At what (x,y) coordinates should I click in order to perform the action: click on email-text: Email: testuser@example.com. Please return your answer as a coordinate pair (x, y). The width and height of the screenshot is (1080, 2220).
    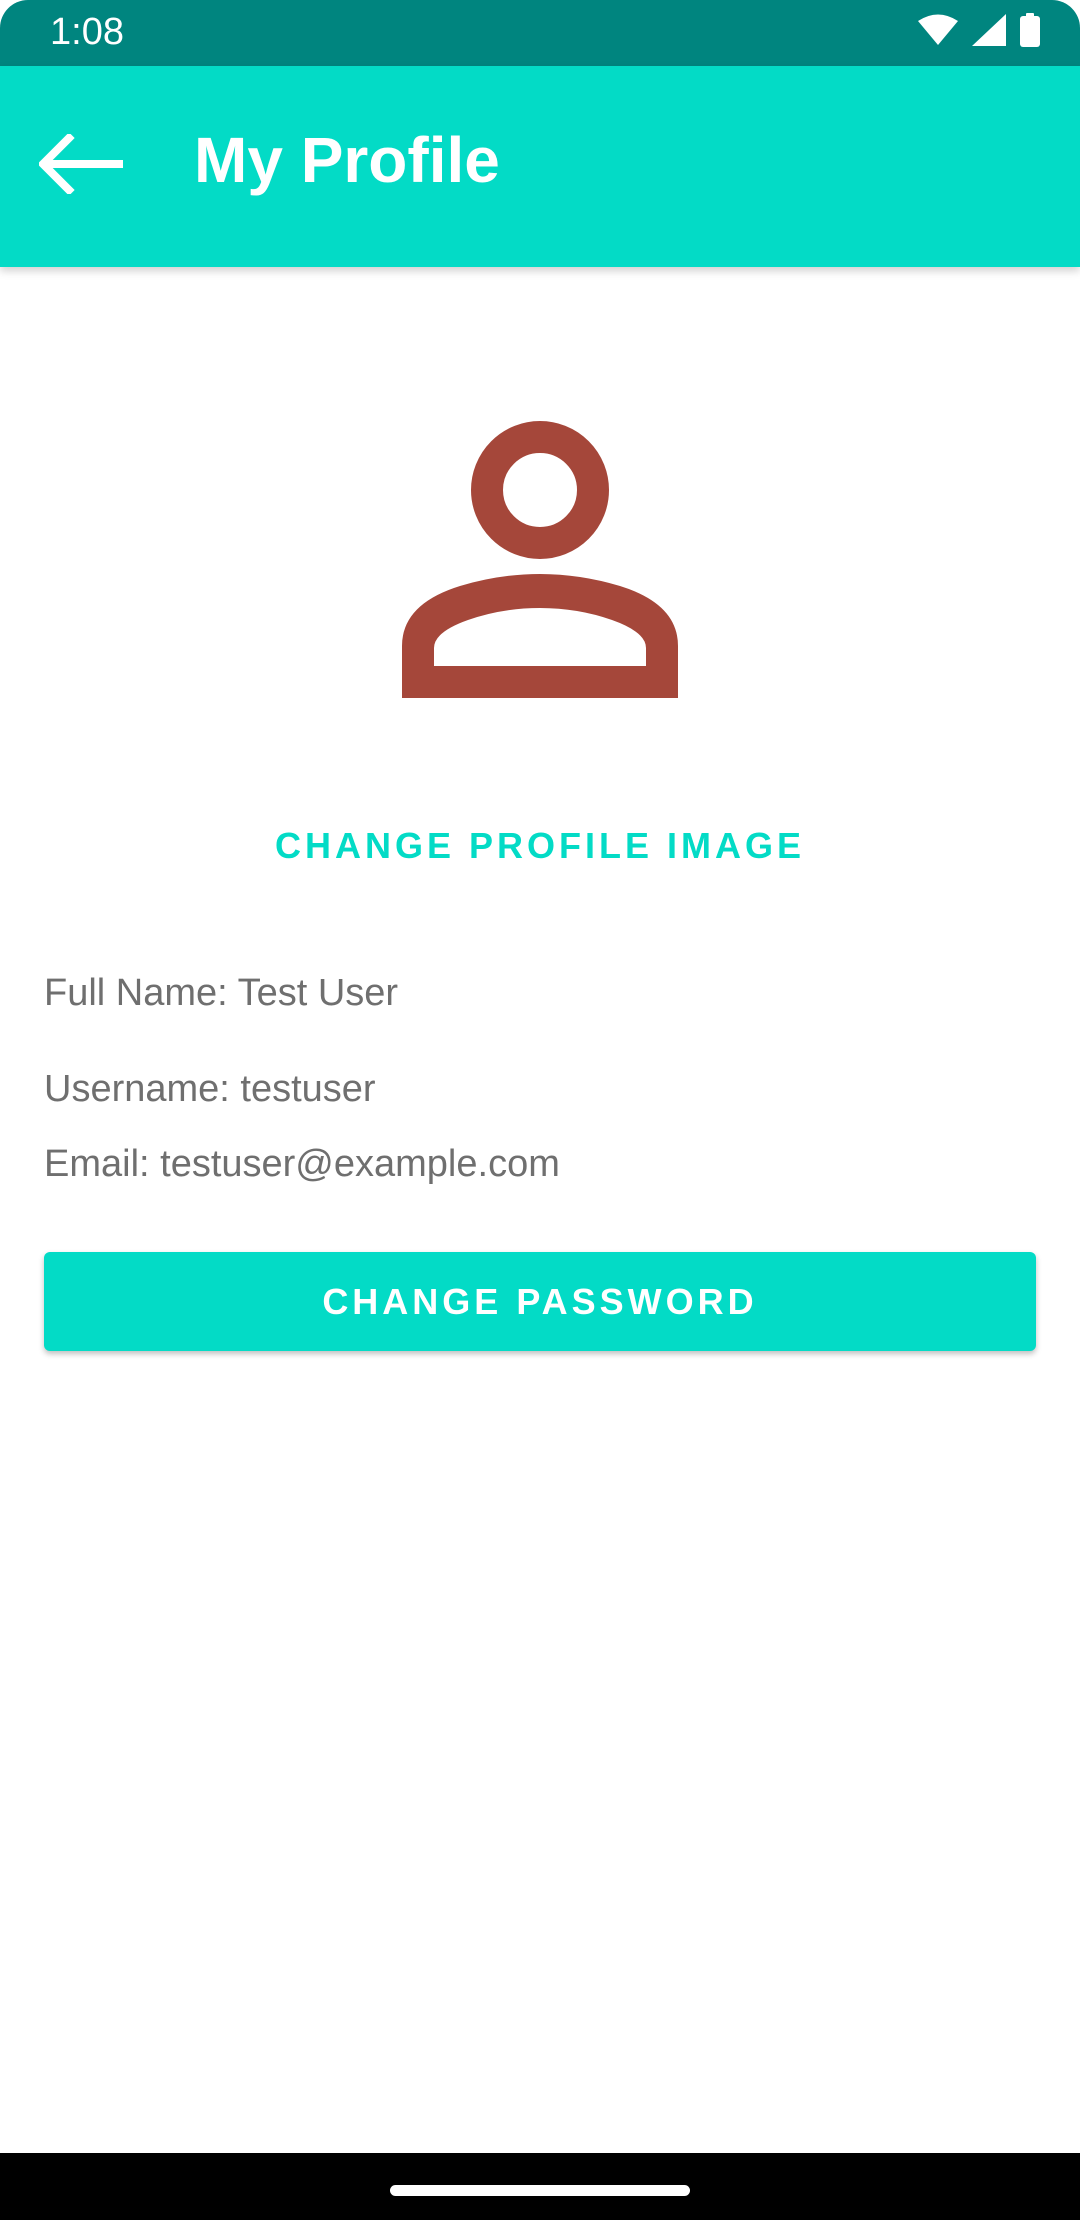
    Looking at the image, I should click on (302, 1164).